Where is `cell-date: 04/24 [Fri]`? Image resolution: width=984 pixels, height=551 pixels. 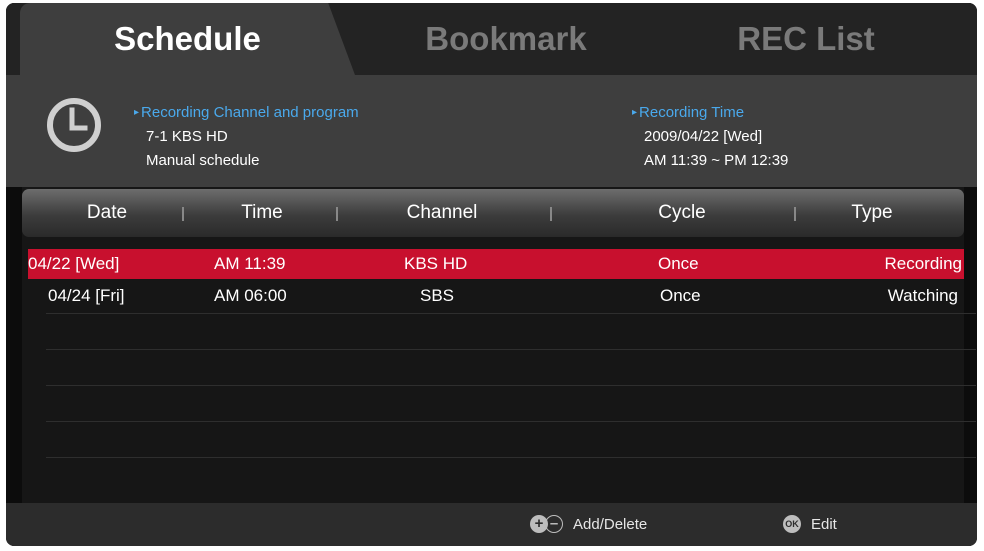
cell-date: 04/24 [Fri] is located at coordinates (86, 295).